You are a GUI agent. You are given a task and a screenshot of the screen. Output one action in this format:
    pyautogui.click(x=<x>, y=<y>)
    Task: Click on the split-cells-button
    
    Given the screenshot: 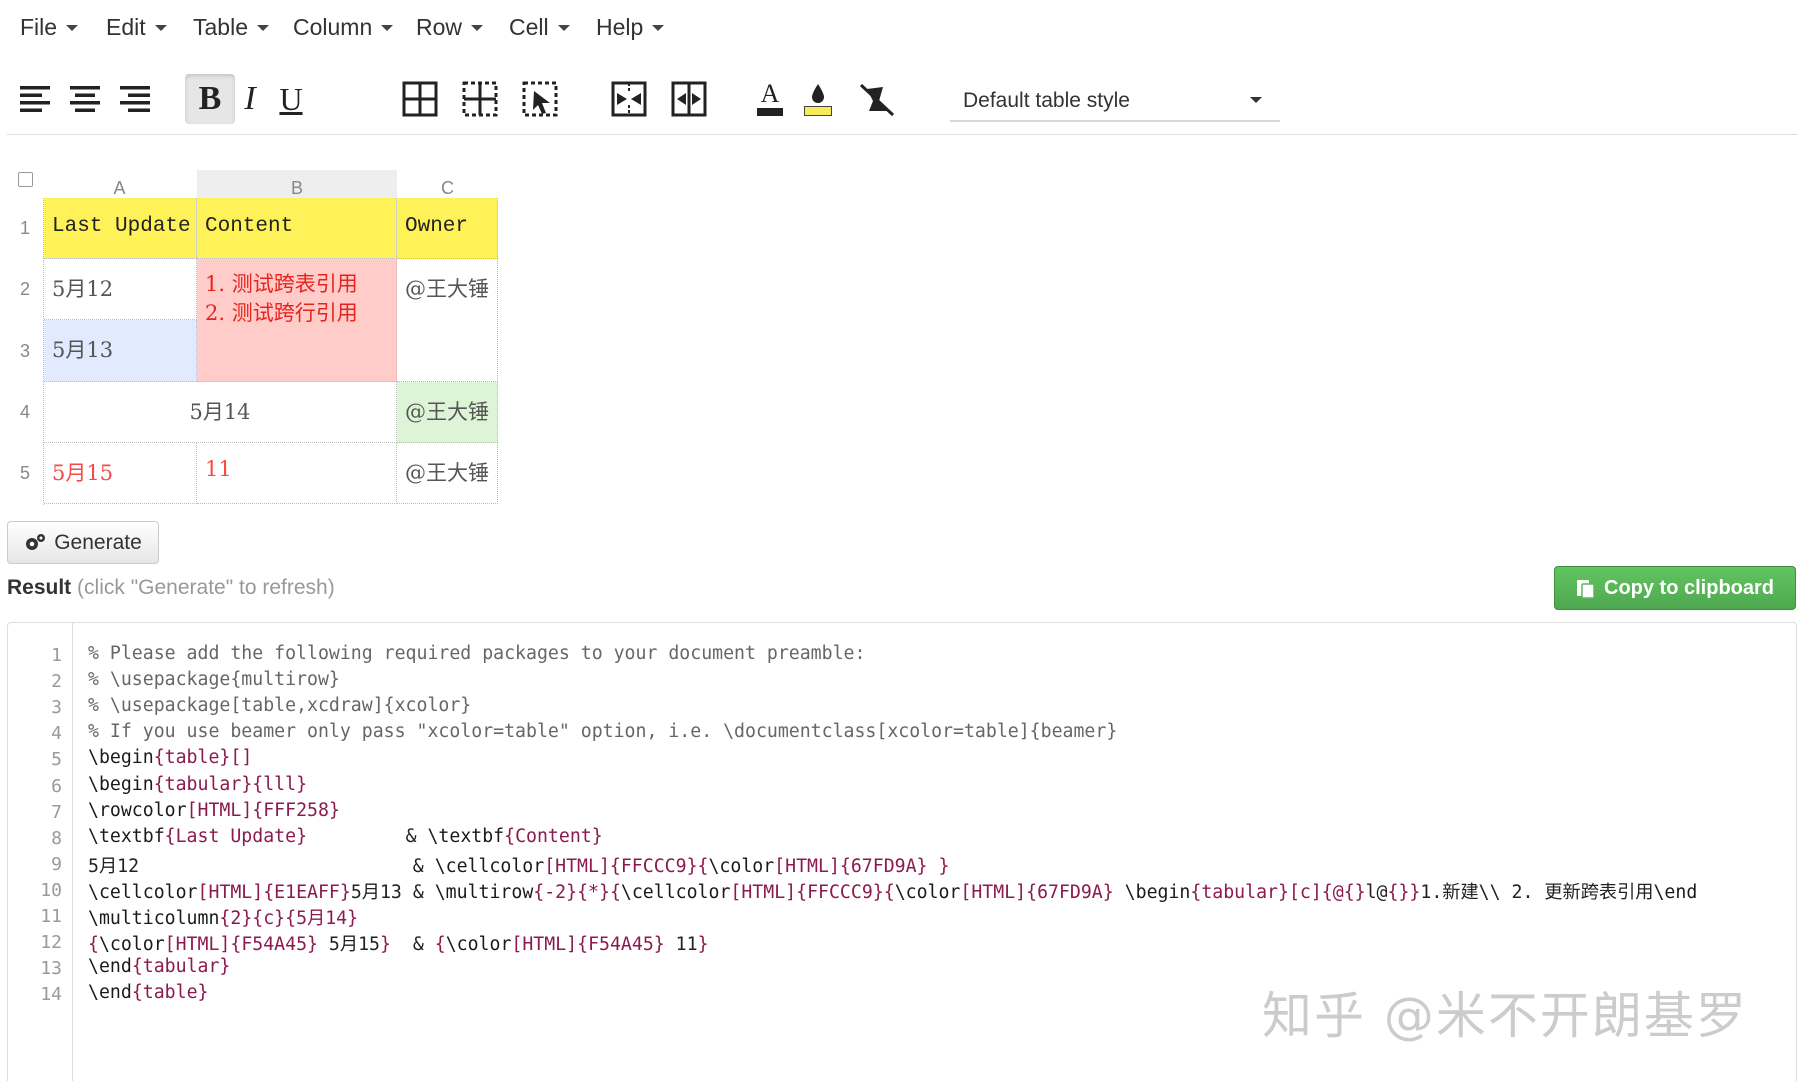 What is the action you would take?
    pyautogui.click(x=689, y=99)
    